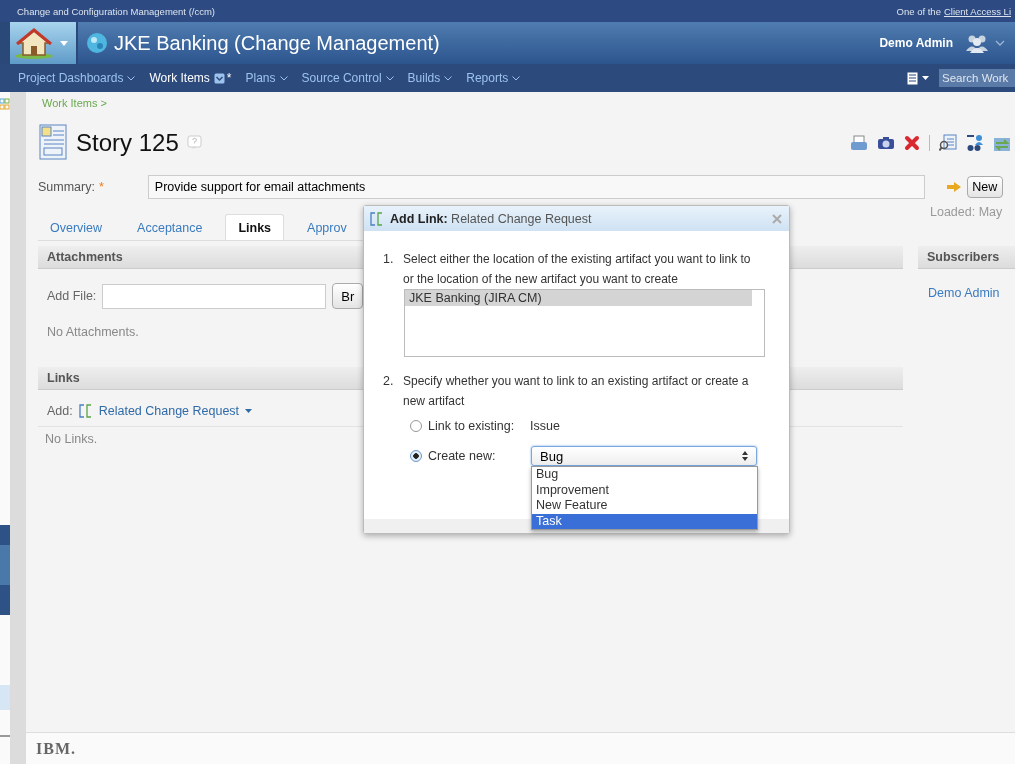 Image resolution: width=1015 pixels, height=764 pixels. What do you see at coordinates (745, 456) in the screenshot?
I see `updown-icon` at bounding box center [745, 456].